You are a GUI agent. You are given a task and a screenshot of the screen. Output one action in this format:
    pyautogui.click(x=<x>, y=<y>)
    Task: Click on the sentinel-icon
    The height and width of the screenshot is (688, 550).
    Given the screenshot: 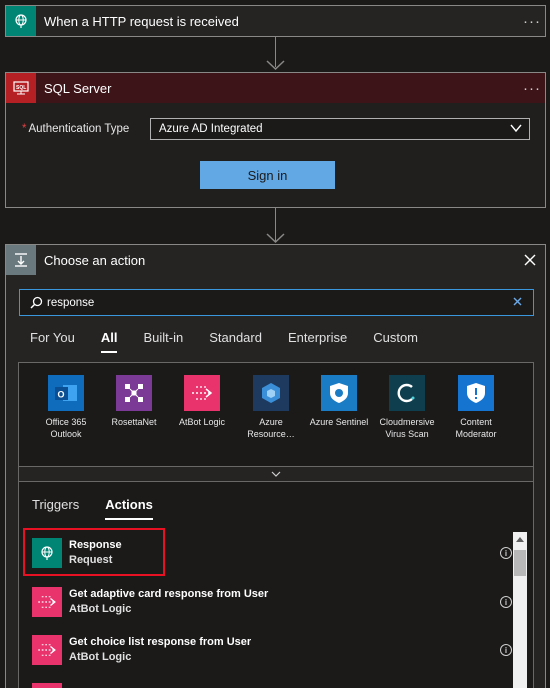 What is the action you would take?
    pyautogui.click(x=339, y=393)
    